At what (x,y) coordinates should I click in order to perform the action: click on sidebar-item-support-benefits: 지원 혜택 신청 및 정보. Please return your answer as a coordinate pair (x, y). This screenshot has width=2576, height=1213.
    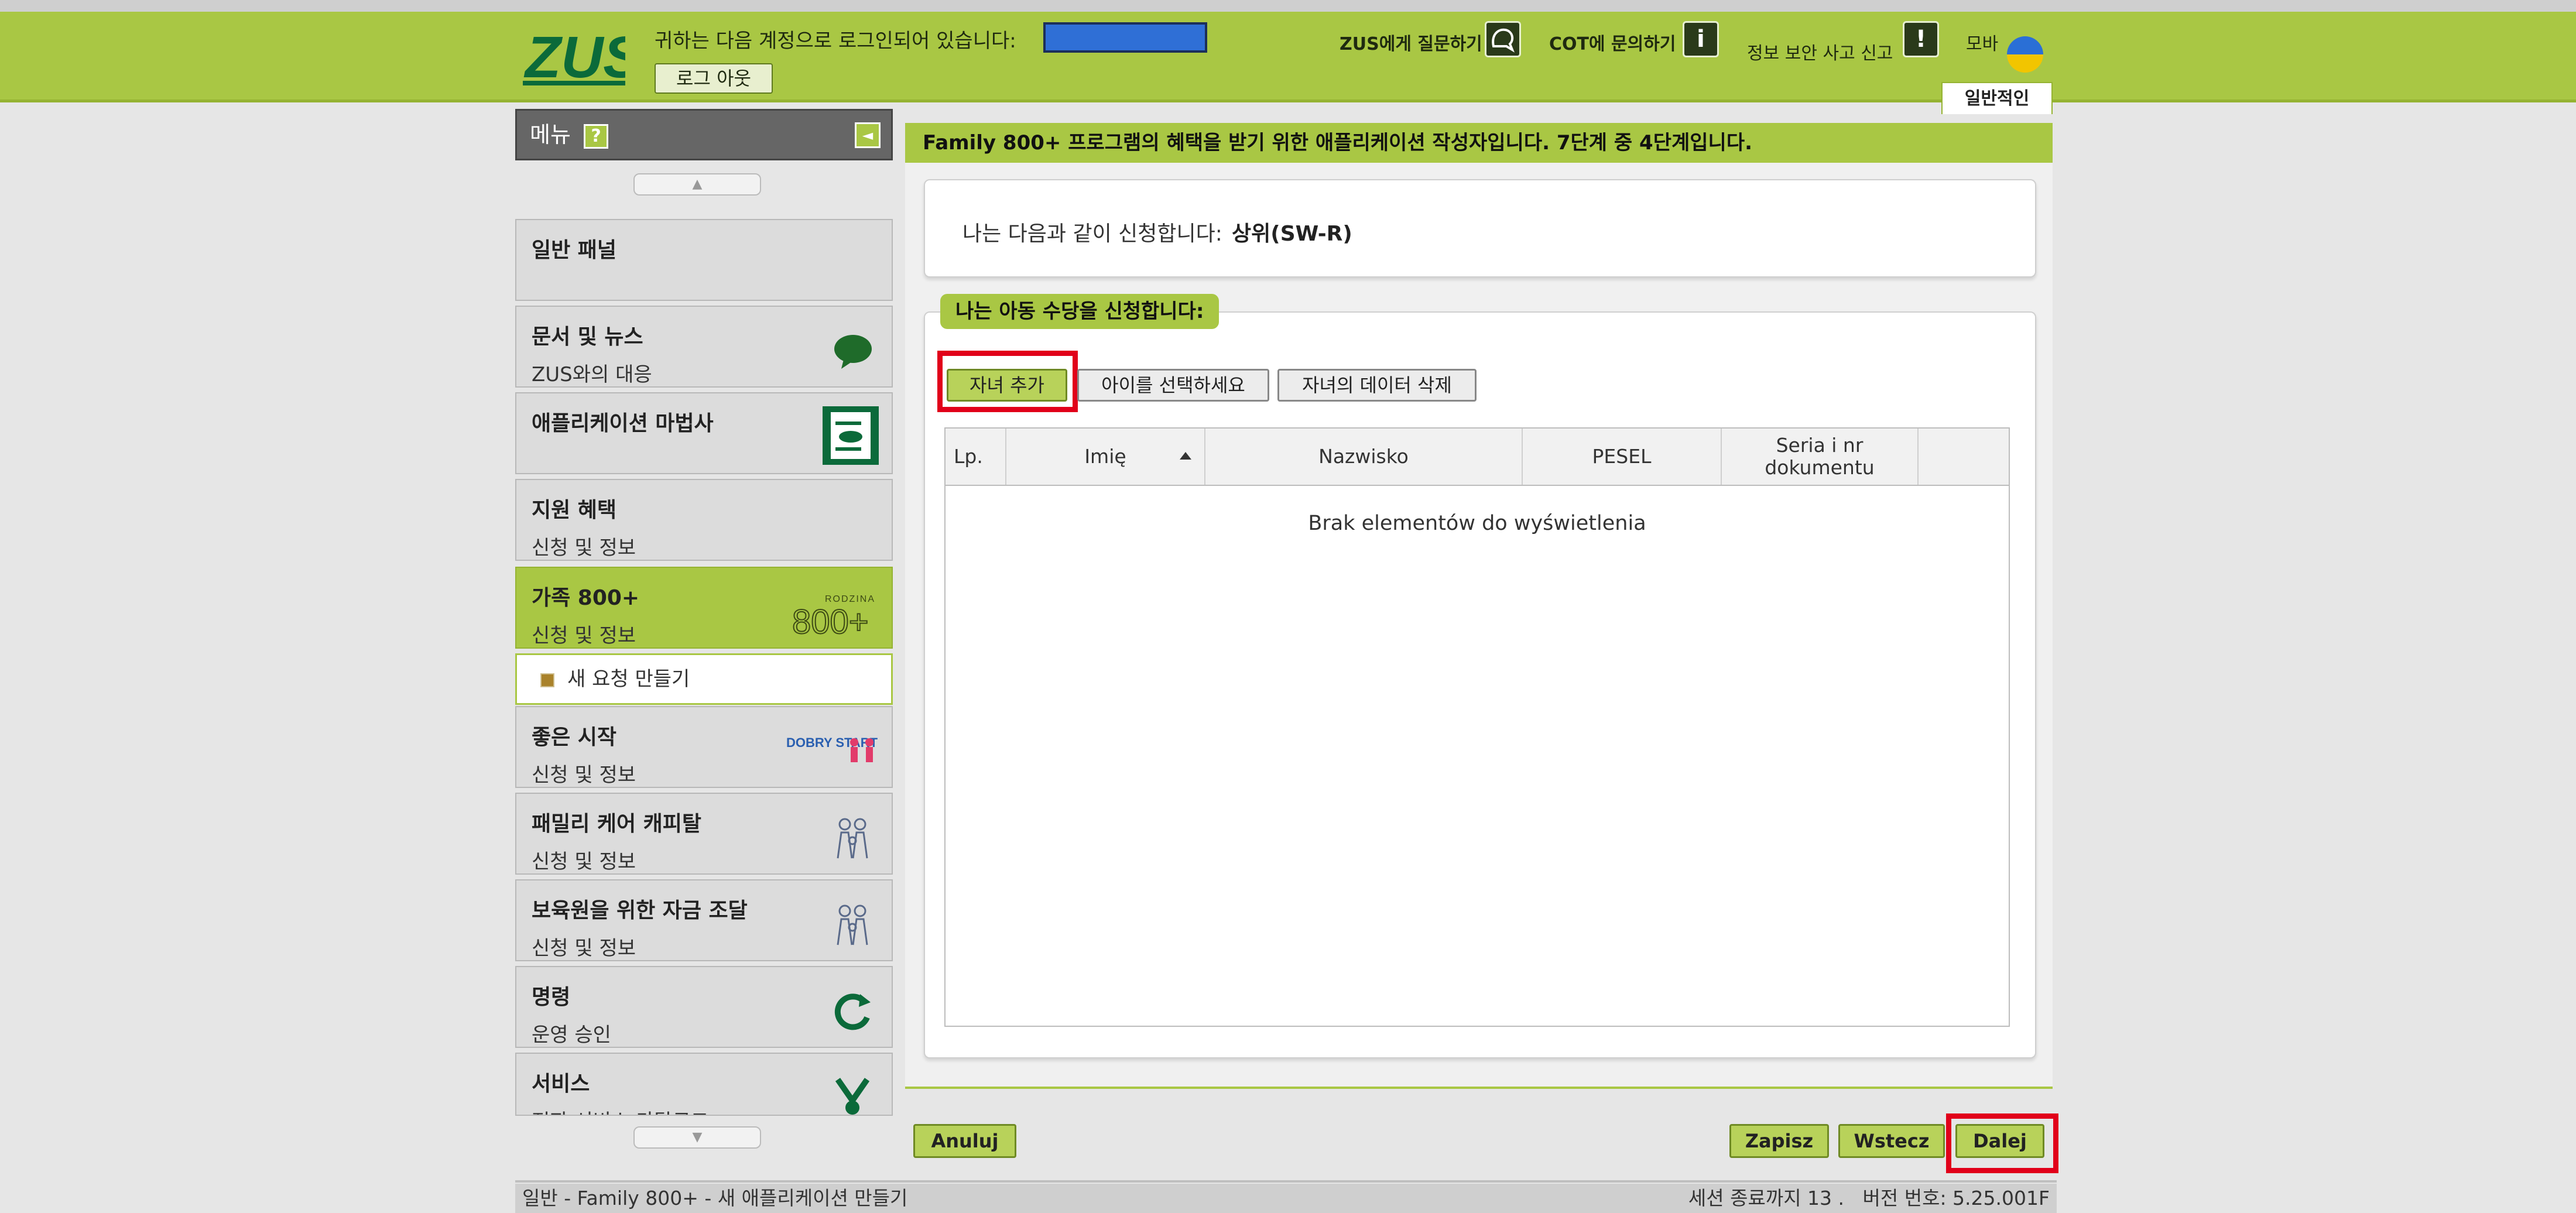
    Looking at the image, I should click on (704, 520).